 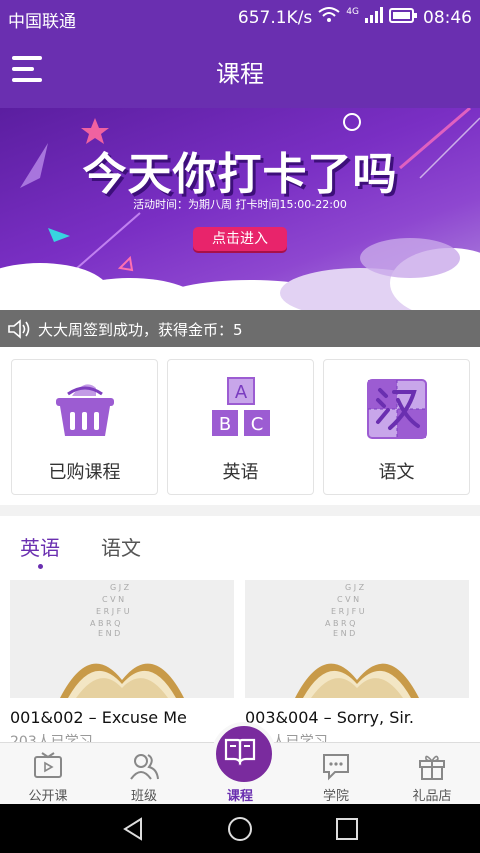 I want to click on status-bar: 中国联通 657.1K/s 4G 08:46, so click(x=240, y=17).